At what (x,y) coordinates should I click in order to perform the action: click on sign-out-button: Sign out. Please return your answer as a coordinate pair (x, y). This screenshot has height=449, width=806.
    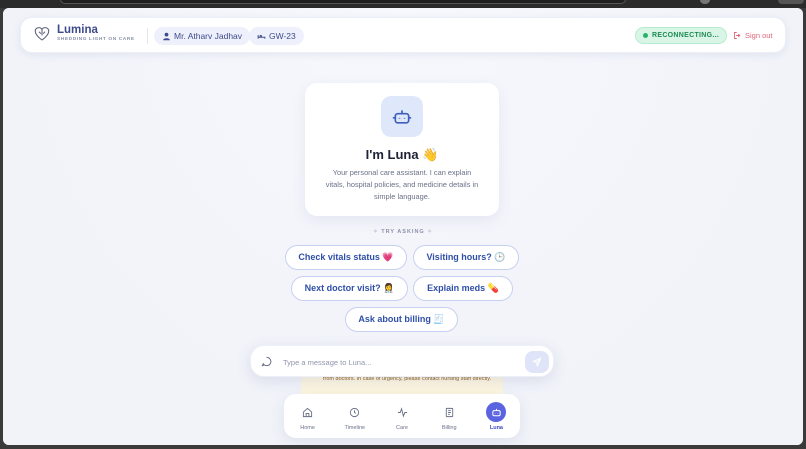
    Looking at the image, I should click on (753, 35).